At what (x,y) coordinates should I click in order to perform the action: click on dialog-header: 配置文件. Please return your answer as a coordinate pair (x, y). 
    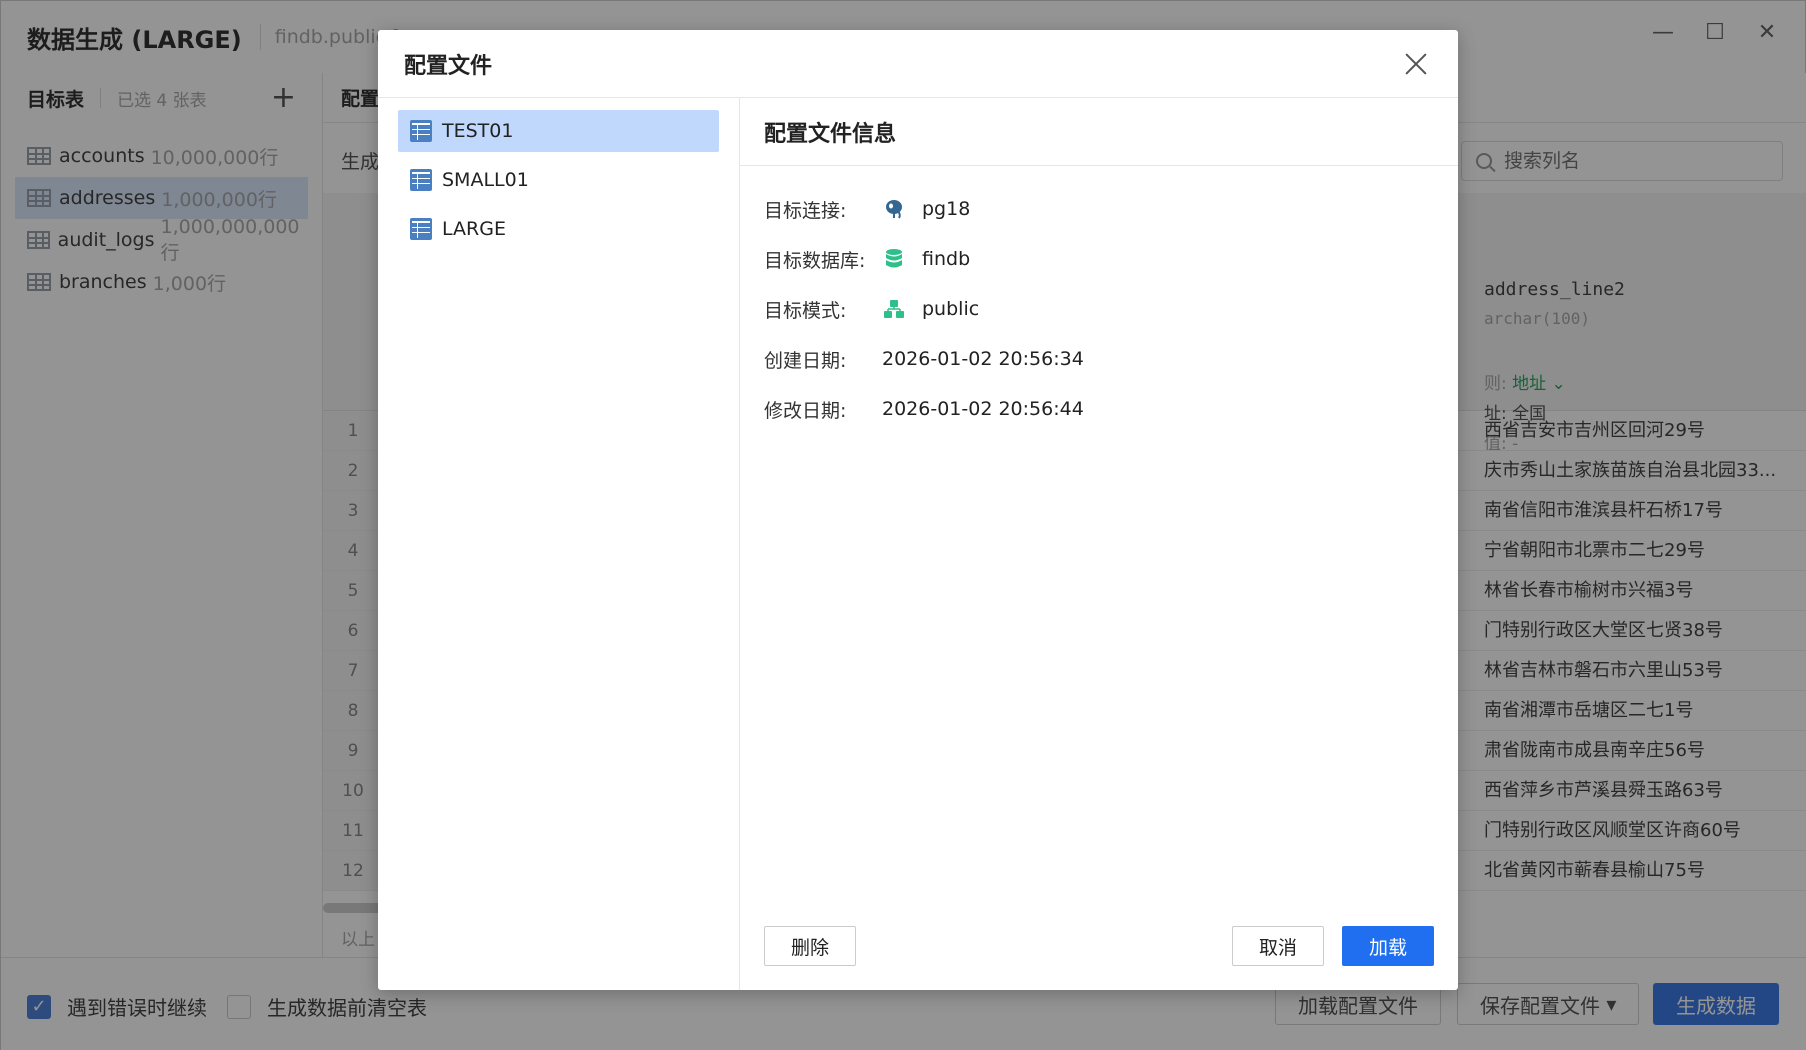
    Looking at the image, I should click on (918, 64).